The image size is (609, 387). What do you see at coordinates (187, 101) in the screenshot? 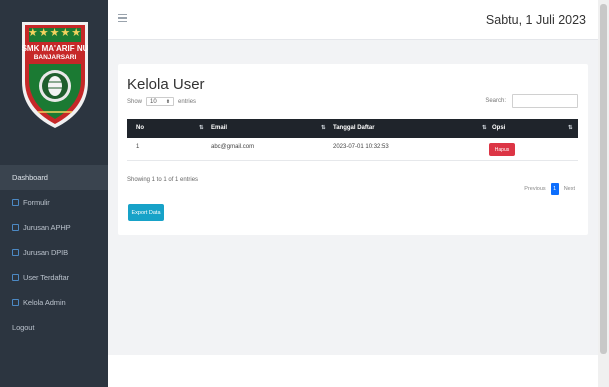
I see `entries-label: entries` at bounding box center [187, 101].